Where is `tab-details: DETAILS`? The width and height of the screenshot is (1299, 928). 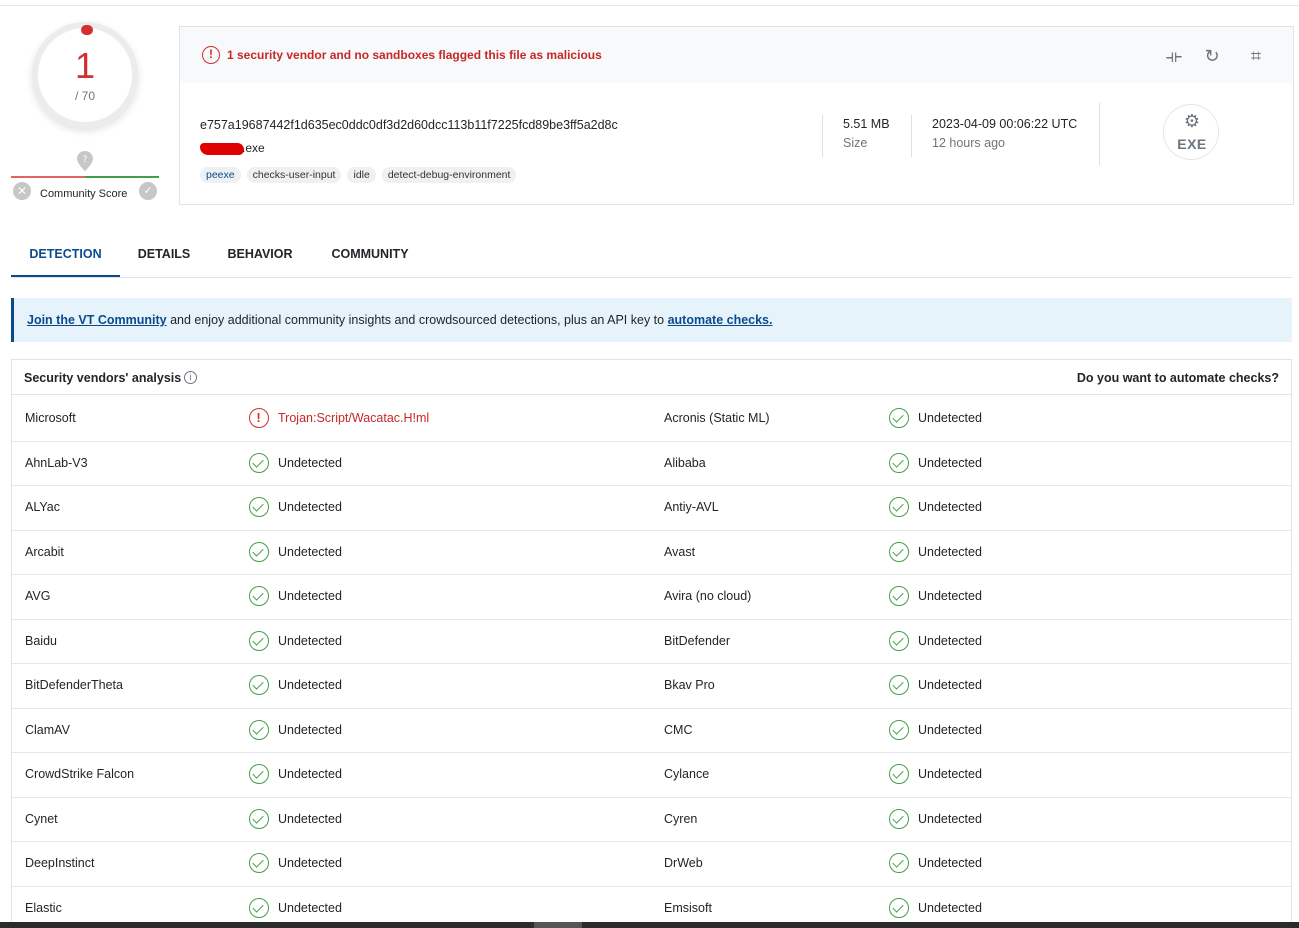 tab-details: DETAILS is located at coordinates (164, 257).